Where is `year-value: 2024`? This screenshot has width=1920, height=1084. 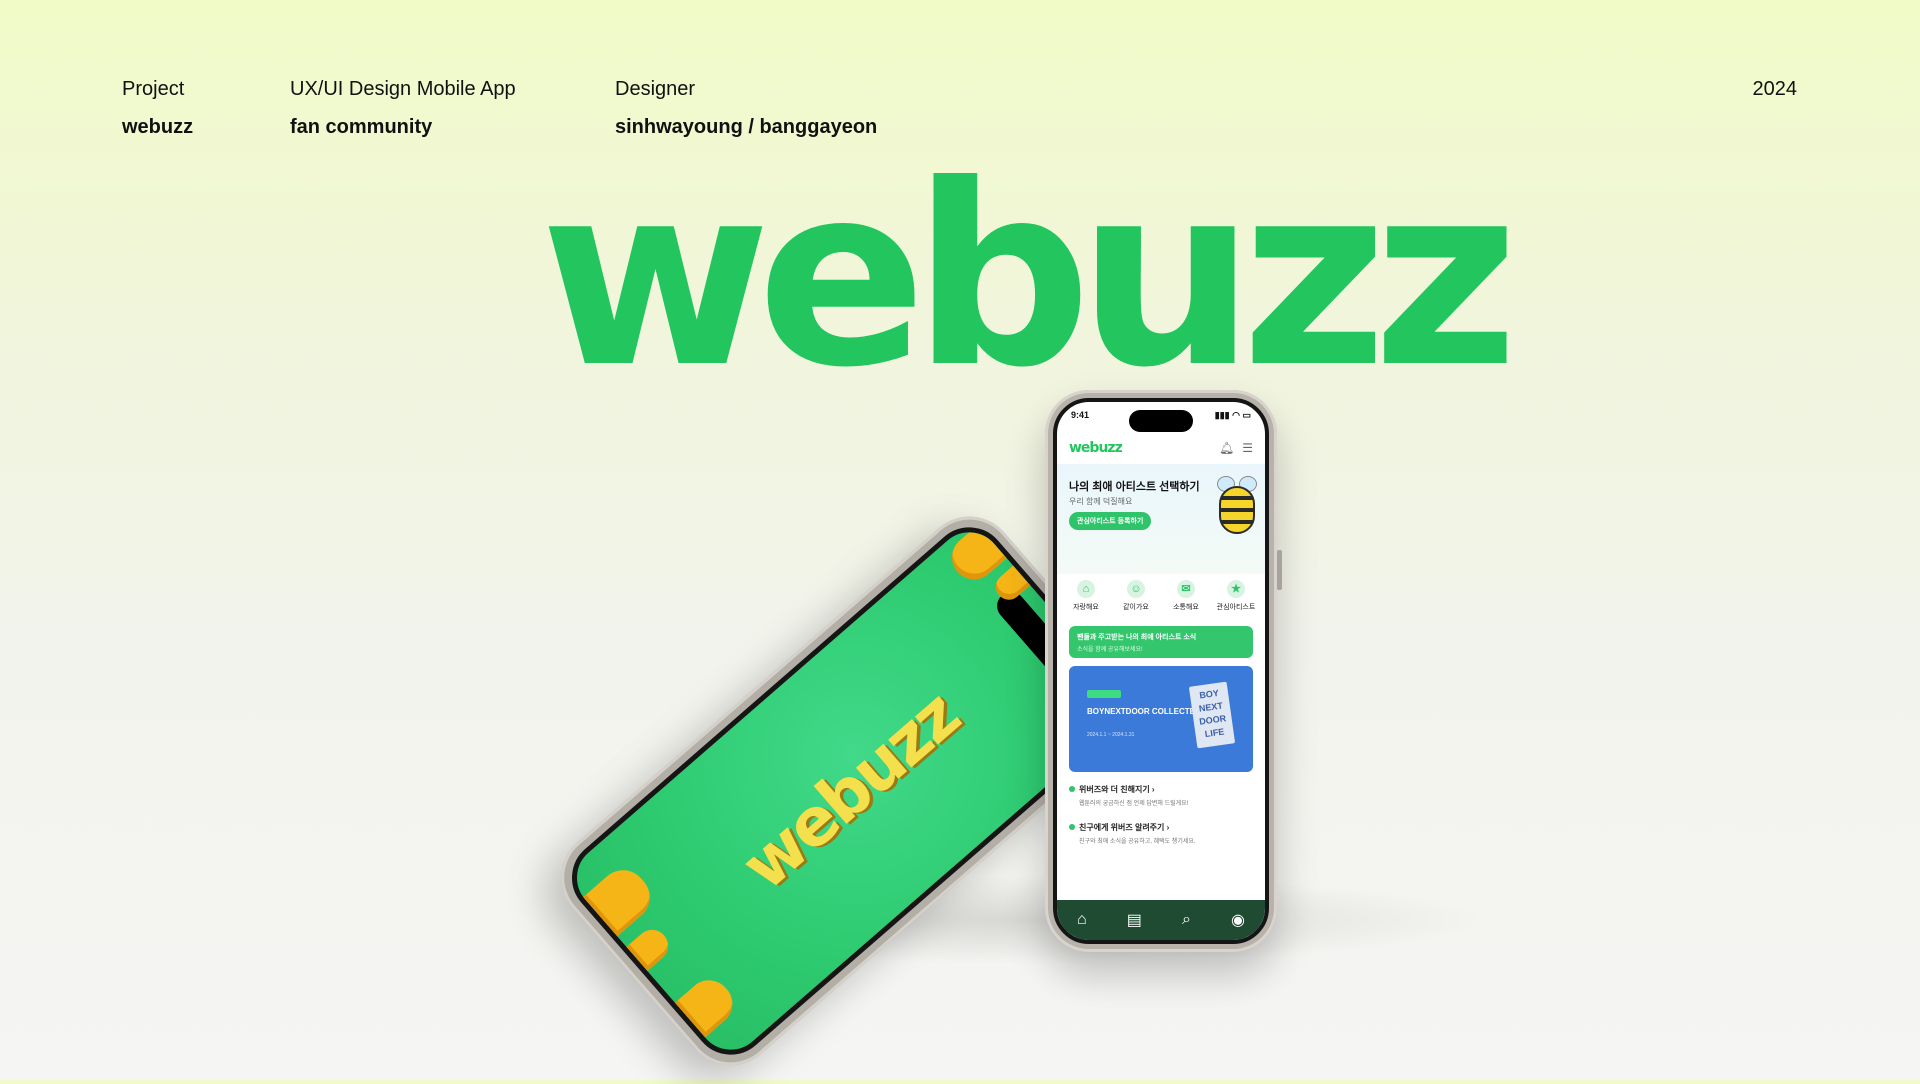 year-value: 2024 is located at coordinates (1775, 89).